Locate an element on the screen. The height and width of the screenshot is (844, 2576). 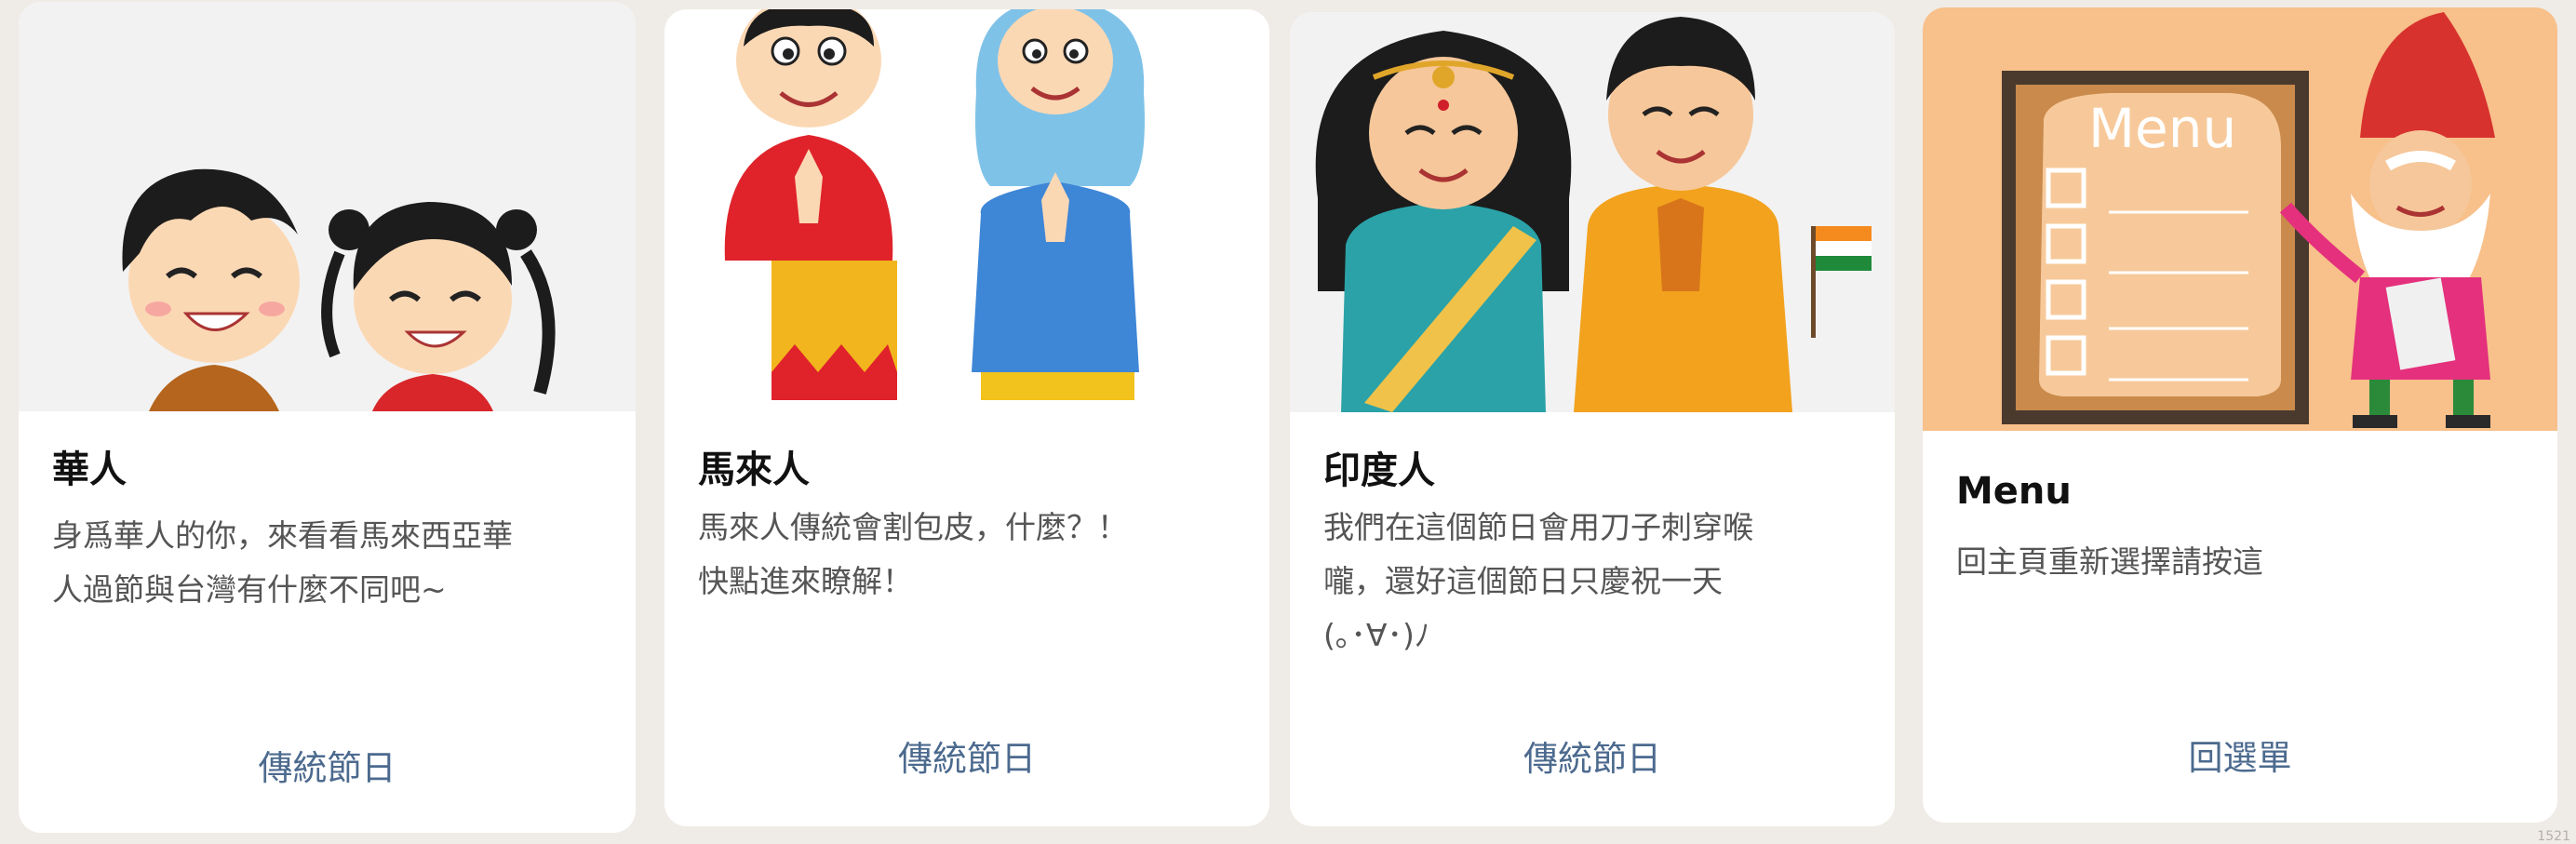
card-title: Menu is located at coordinates (2014, 491).